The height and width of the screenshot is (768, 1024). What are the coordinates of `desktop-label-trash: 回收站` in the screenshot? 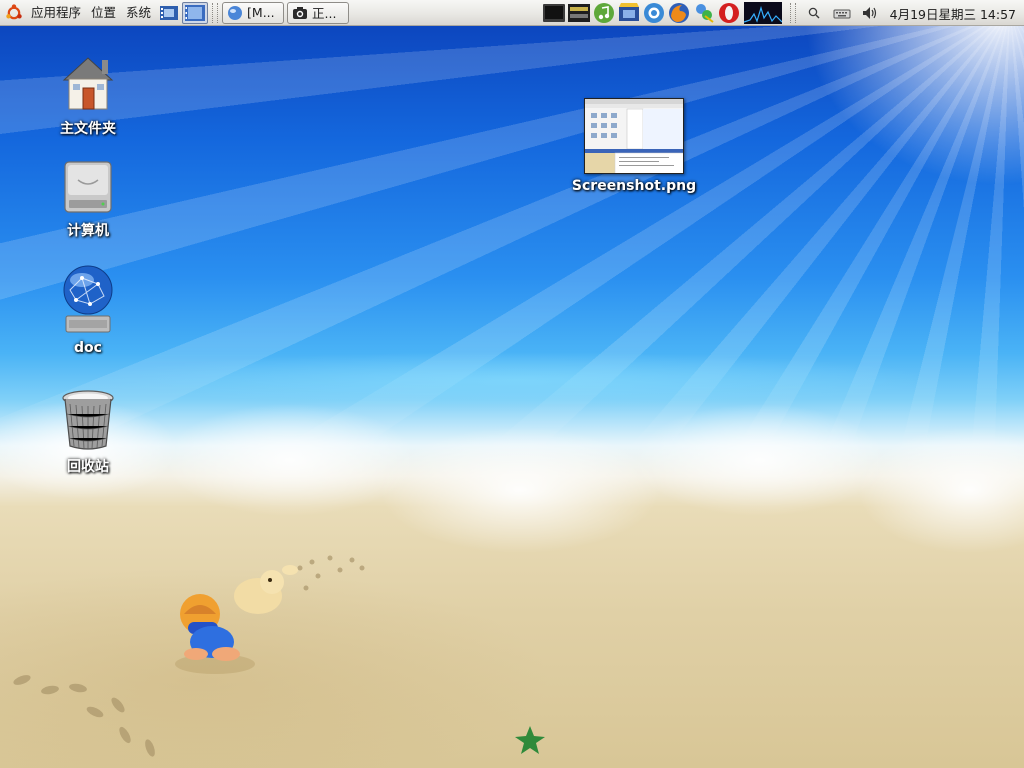 It's located at (88, 467).